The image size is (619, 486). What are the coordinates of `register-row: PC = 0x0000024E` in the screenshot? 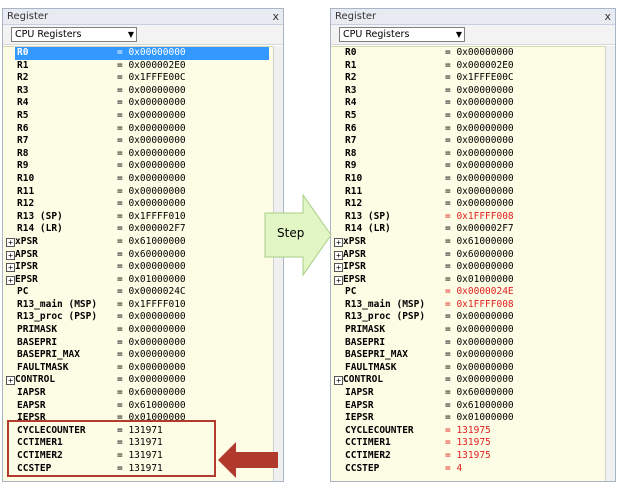 It's located at (468, 292).